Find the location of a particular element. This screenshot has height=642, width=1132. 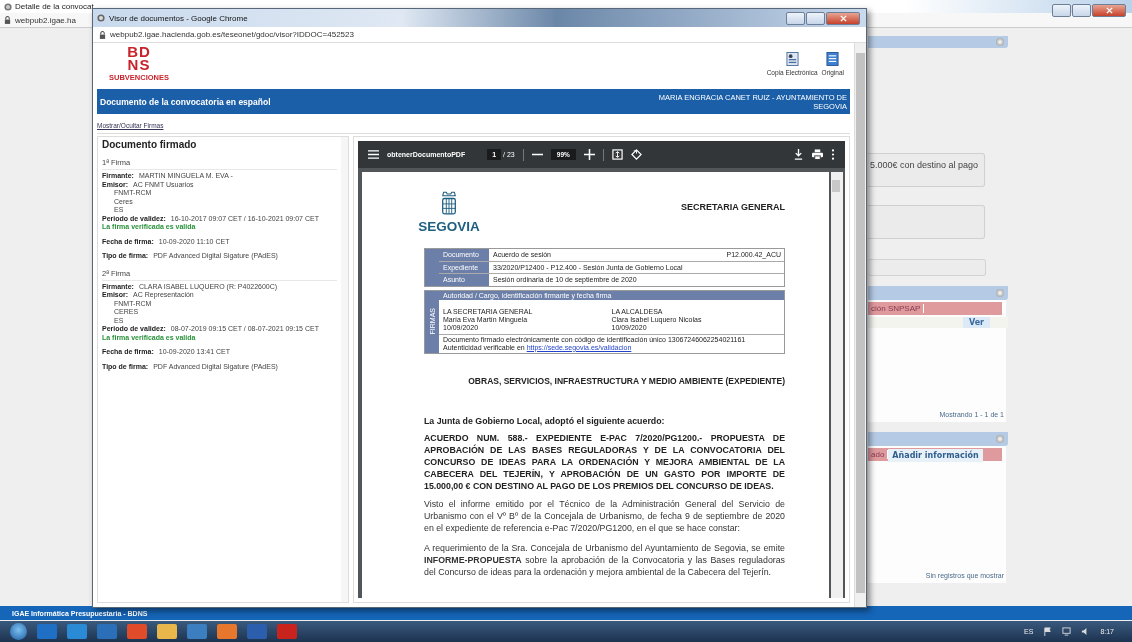

city-name: SEGOVIA is located at coordinates (449, 226).